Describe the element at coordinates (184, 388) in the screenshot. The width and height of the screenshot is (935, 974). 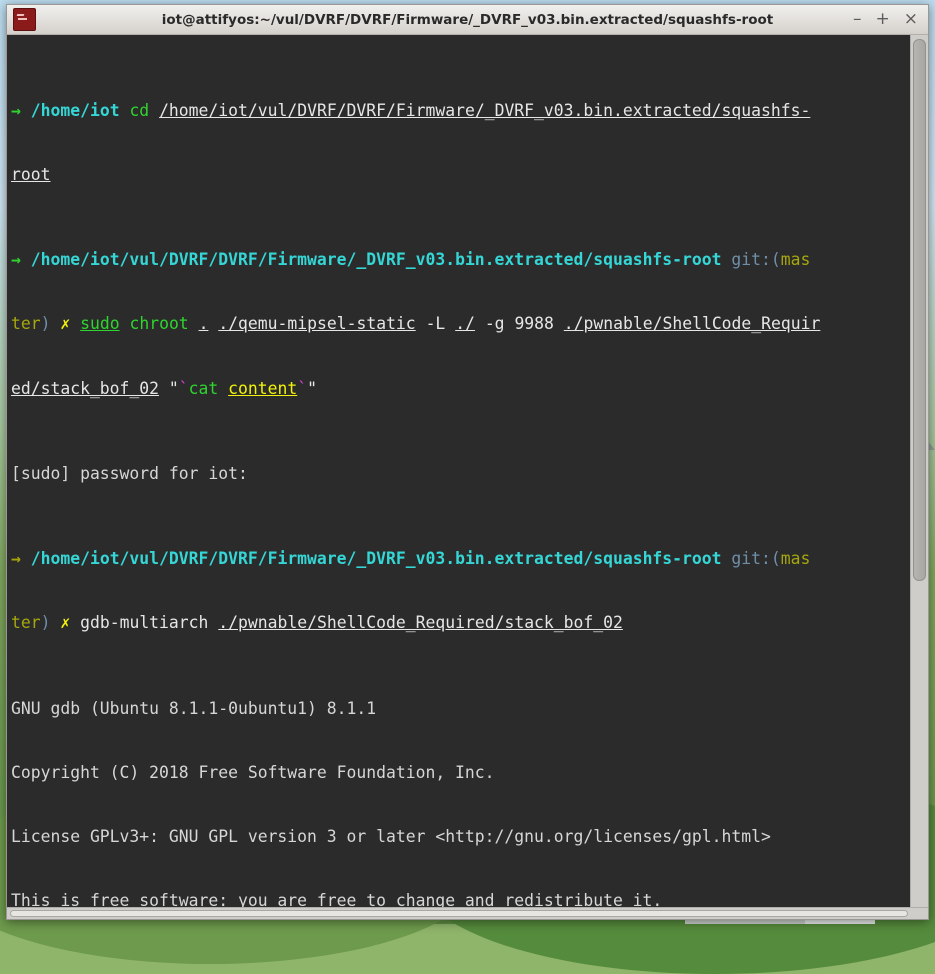
I see `backtick-open: `` at that location.